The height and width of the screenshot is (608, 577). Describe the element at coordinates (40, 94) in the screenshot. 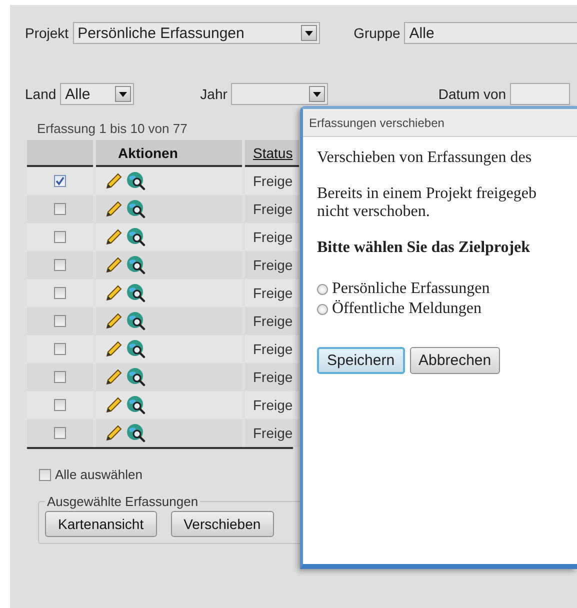

I see `filter-label: Land` at that location.